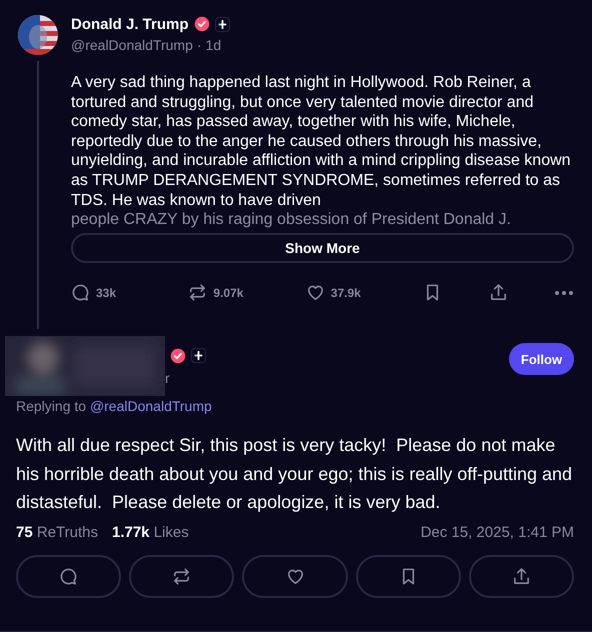  I want to click on retruth-button: 9.07k, so click(225, 292).